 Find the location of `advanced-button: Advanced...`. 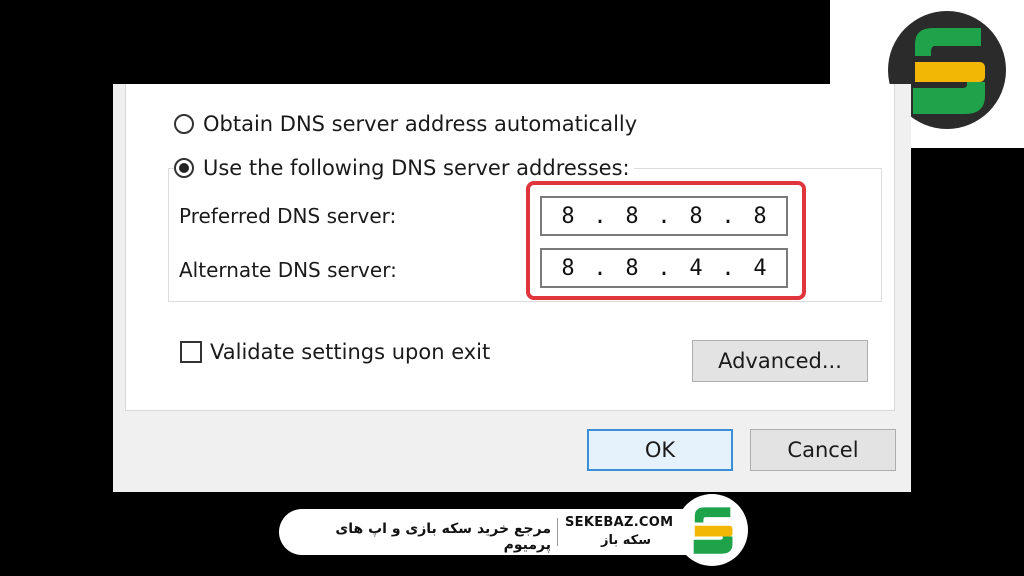

advanced-button: Advanced... is located at coordinates (780, 361).